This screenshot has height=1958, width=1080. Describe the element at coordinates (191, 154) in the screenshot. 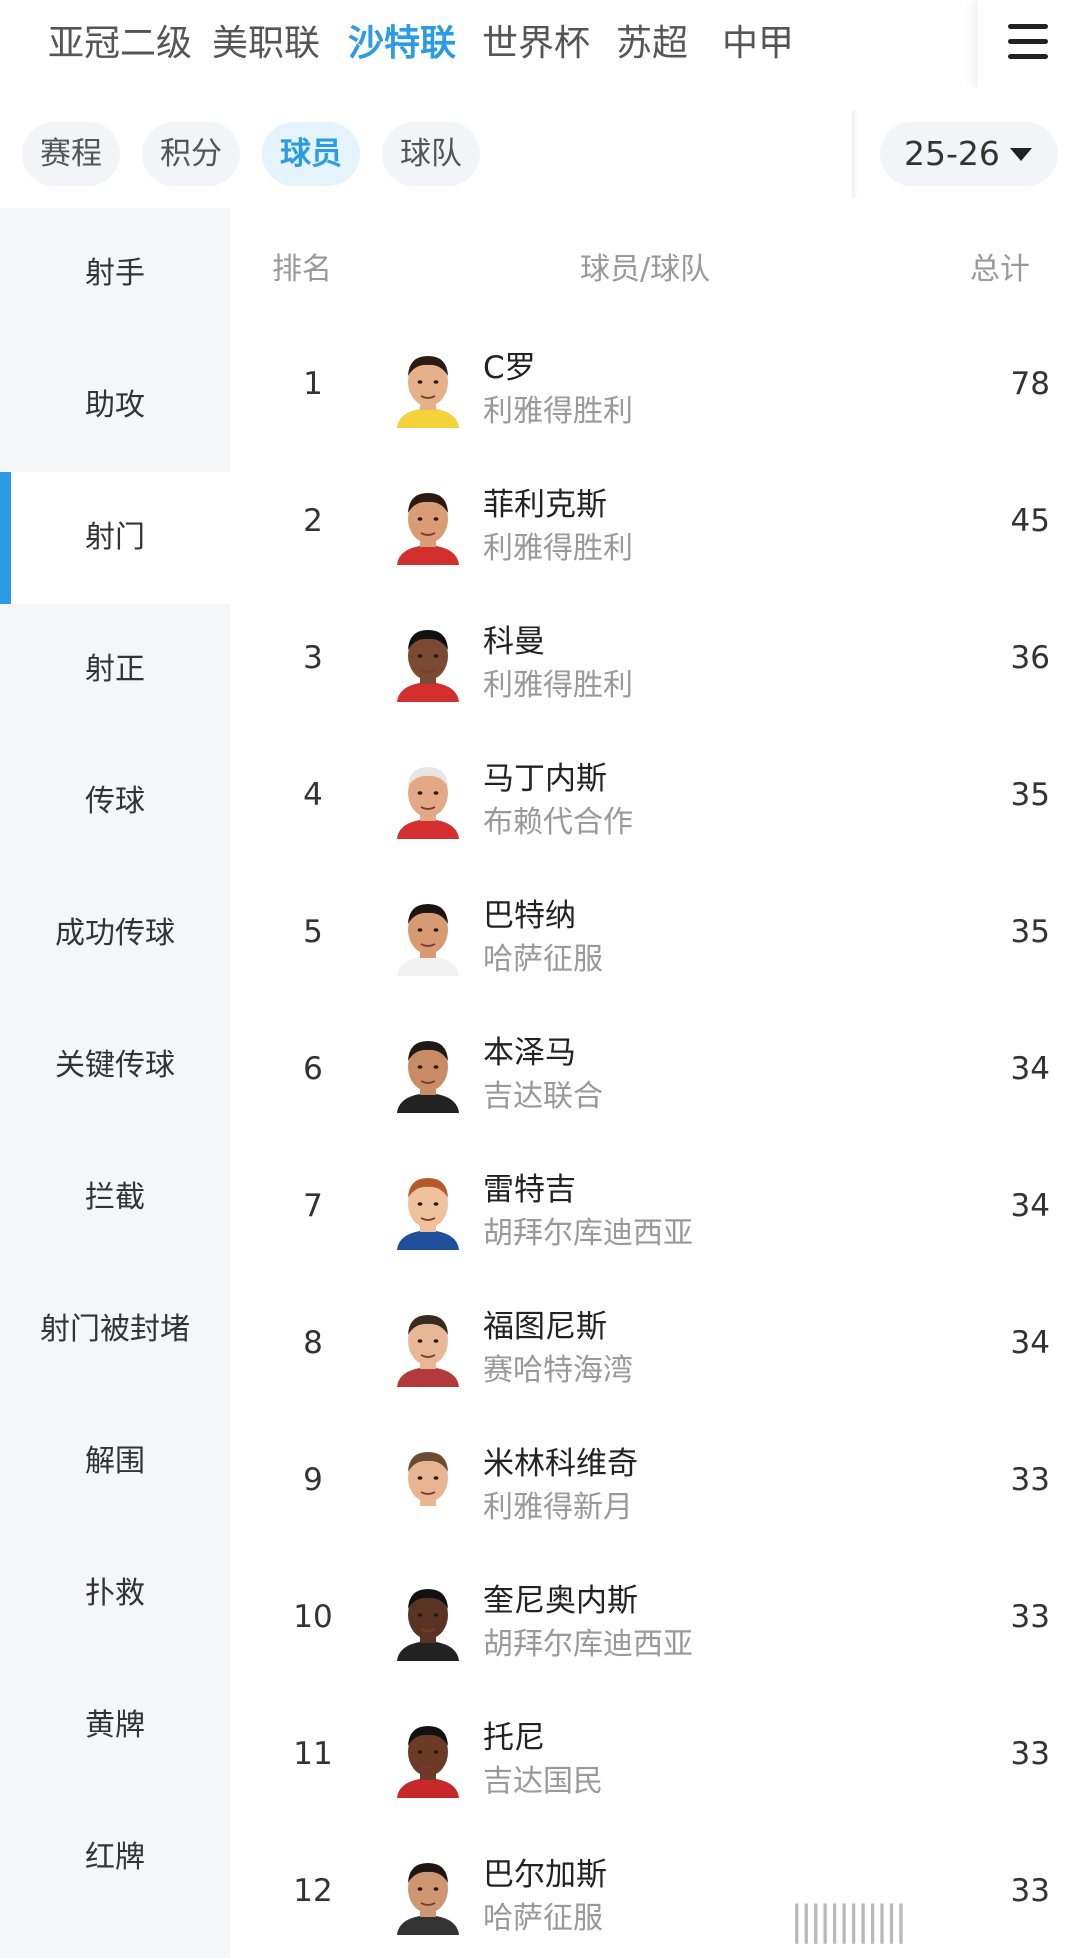

I see `category-standings: 积分` at that location.